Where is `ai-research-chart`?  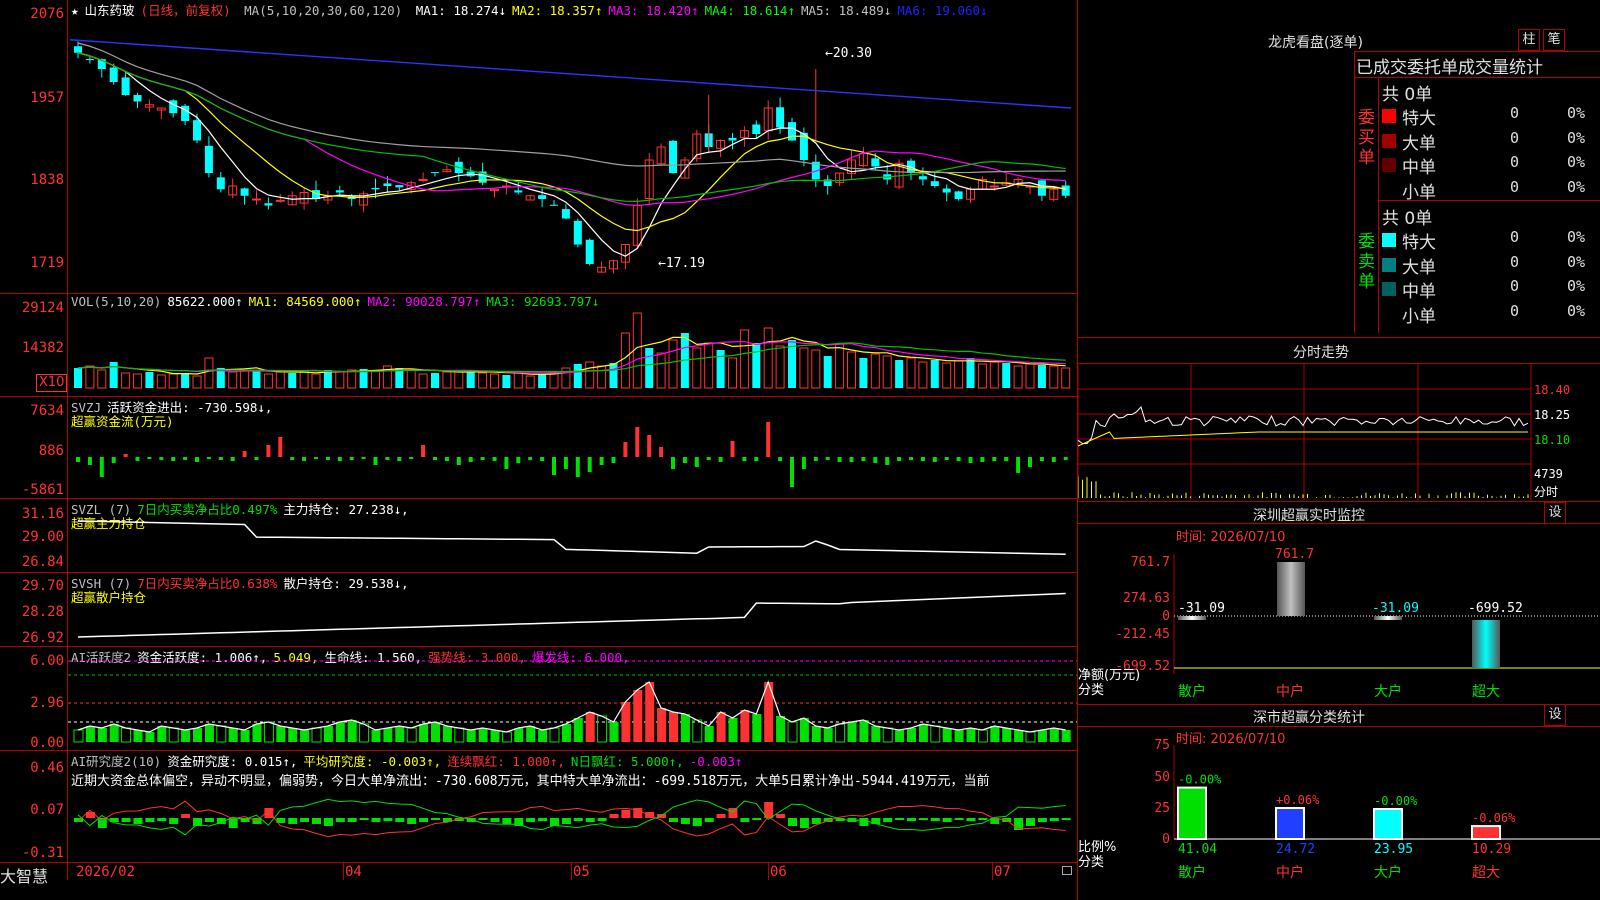
ai-research-chart is located at coordinates (572, 806).